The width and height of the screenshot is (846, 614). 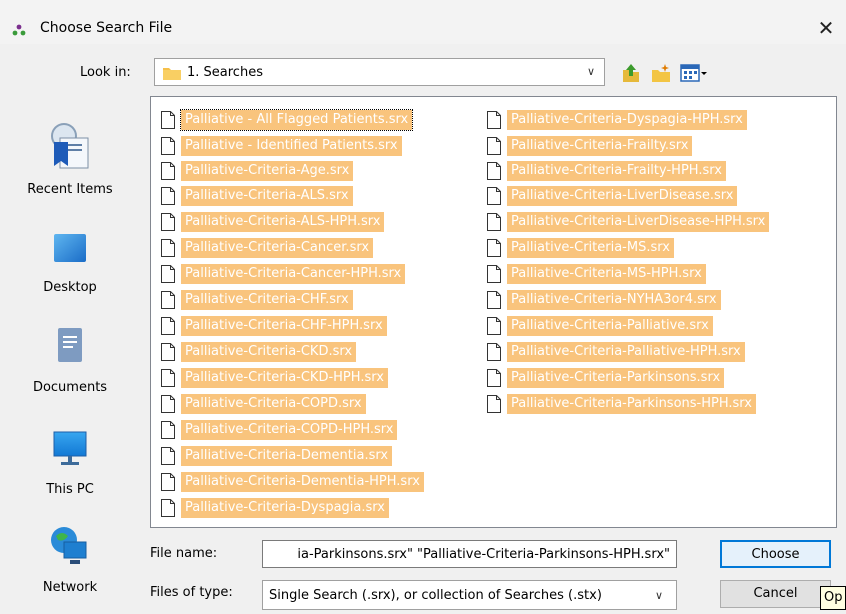 I want to click on file-name: Palliative-Criteria-Frailty.srx, so click(x=600, y=146).